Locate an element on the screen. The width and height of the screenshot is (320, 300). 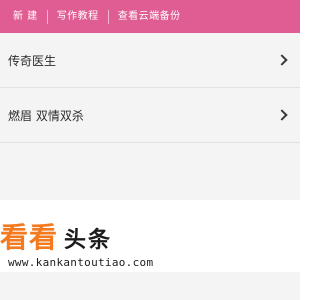
watermark-brand-part2: 头条 is located at coordinates (88, 240).